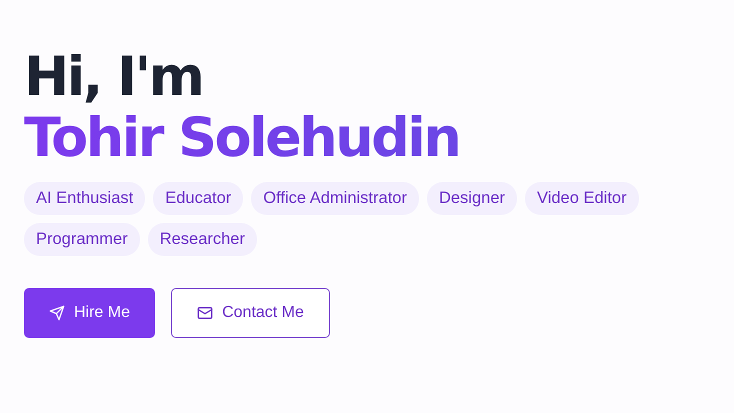  I want to click on send-icon, so click(56, 313).